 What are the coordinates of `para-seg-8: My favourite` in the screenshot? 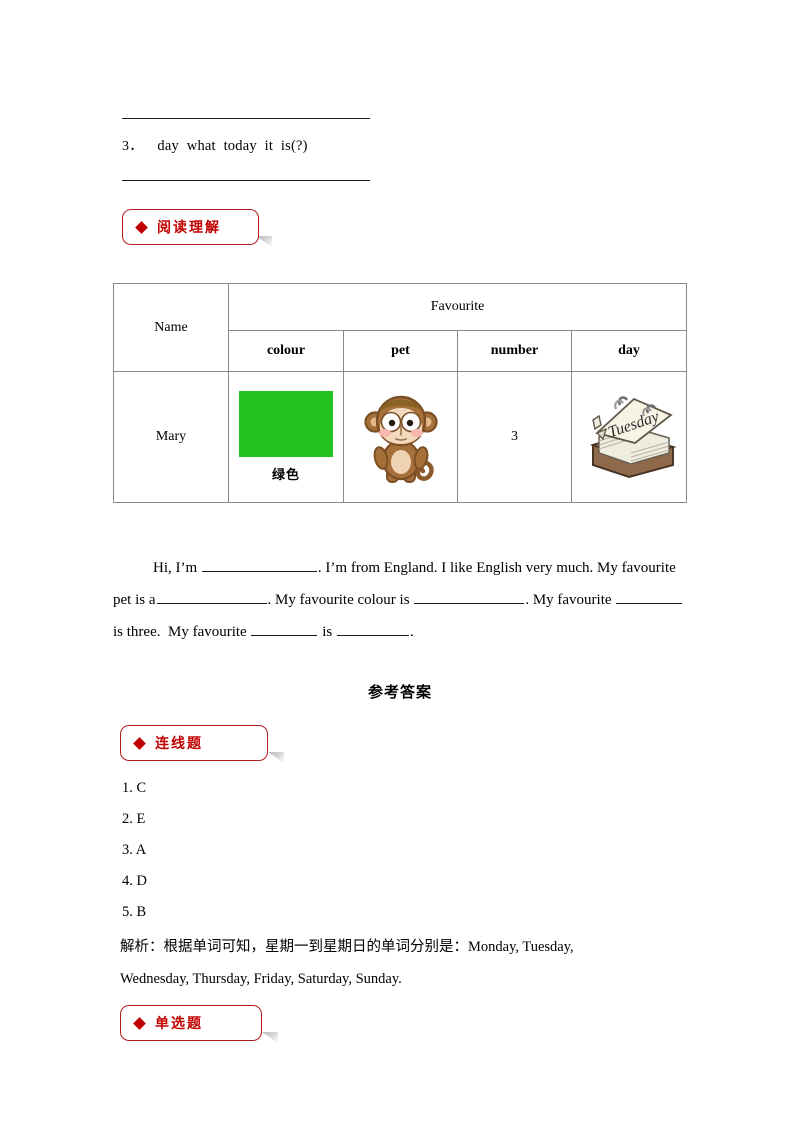 It's located at (207, 632).